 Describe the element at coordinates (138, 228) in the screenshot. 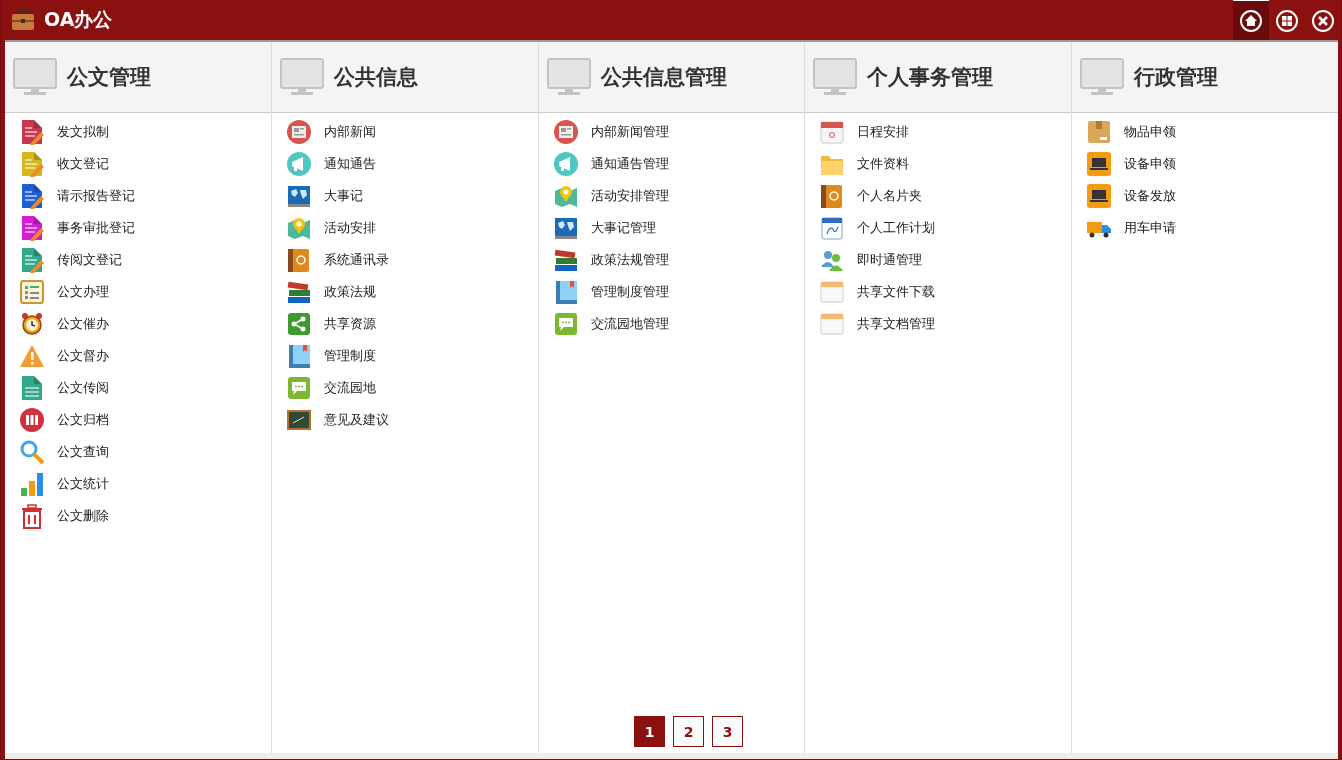

I see `menu-item: 事务审批登记` at that location.